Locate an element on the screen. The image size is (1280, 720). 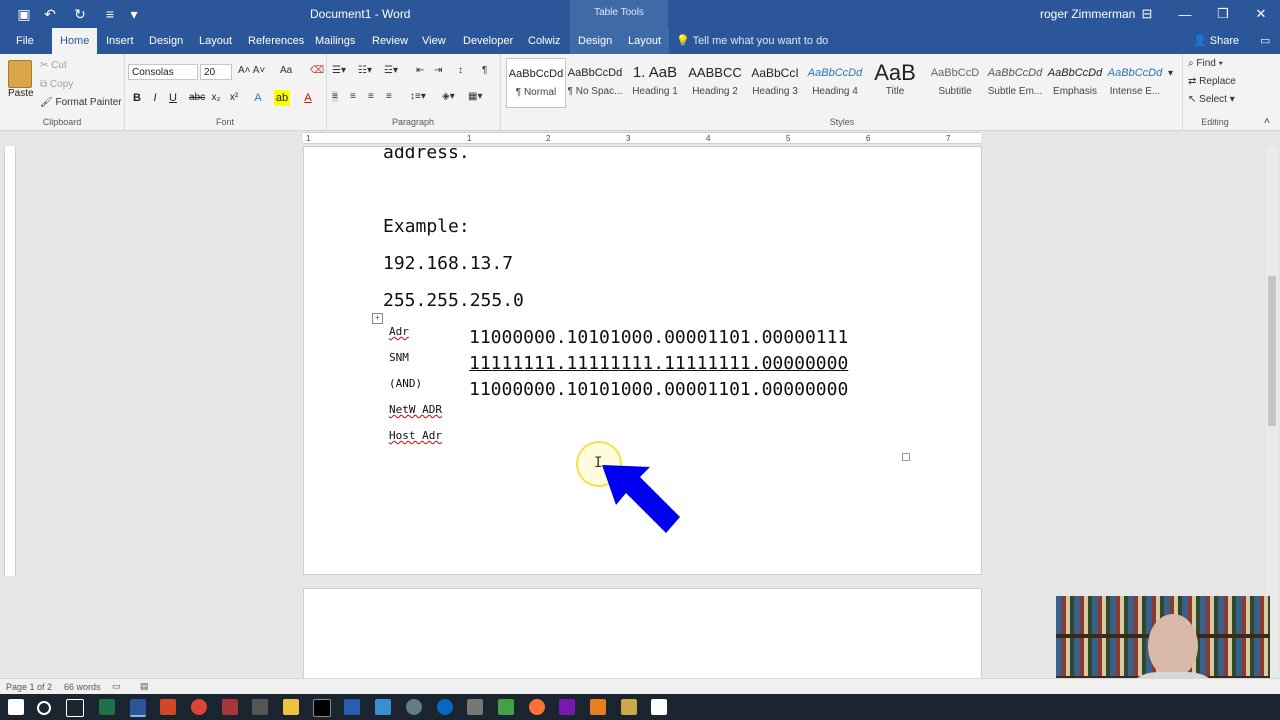
word-count: 66 words is located at coordinates (82, 687).